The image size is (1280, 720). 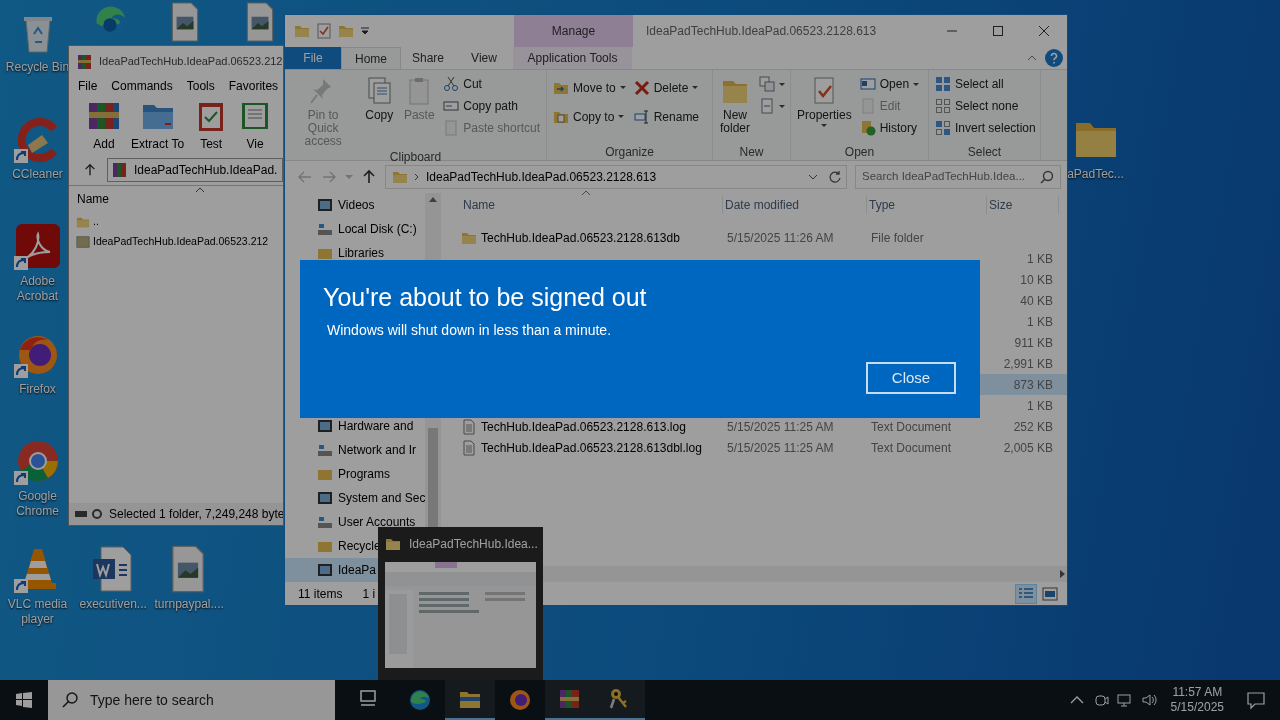 What do you see at coordinates (542, 177) in the screenshot?
I see `address-text: IdeaPadTechHub.IdeaPad.06523.2128.613` at bounding box center [542, 177].